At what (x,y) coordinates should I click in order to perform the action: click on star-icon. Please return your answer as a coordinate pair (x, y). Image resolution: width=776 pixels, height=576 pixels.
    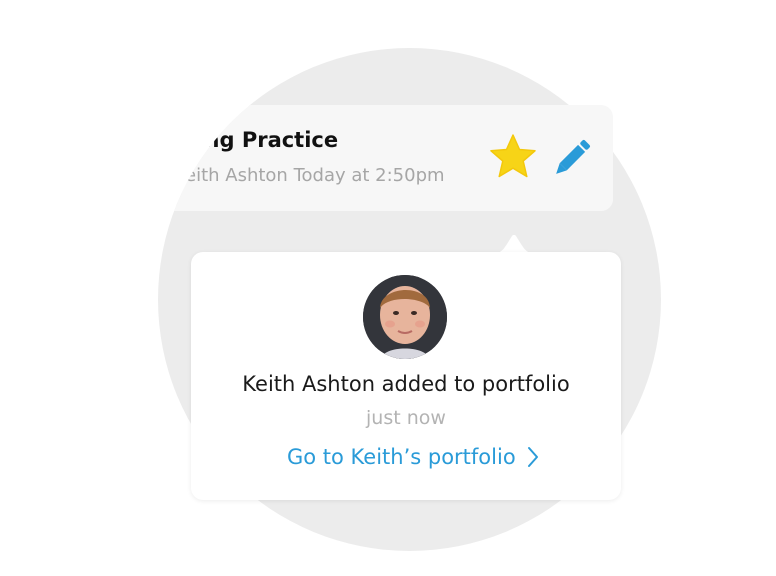
    Looking at the image, I should click on (513, 156).